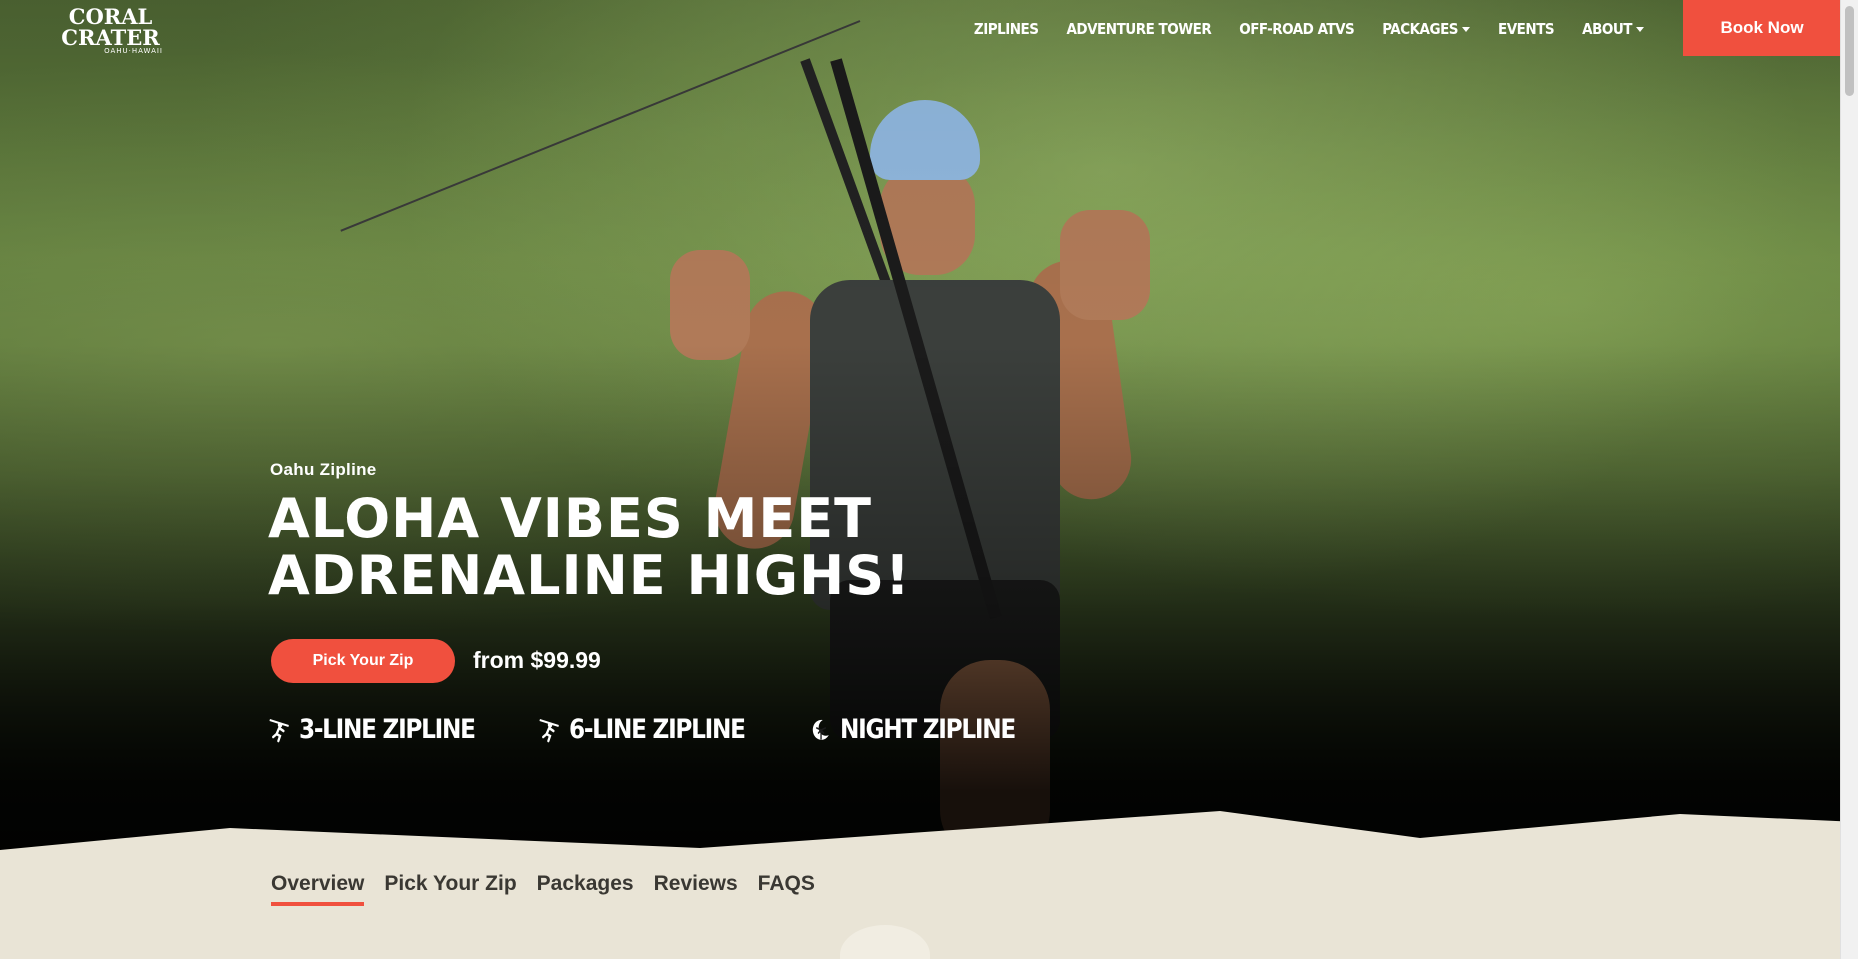 The width and height of the screenshot is (1858, 959). What do you see at coordinates (110, 16) in the screenshot?
I see `logo-line1: CORAL` at bounding box center [110, 16].